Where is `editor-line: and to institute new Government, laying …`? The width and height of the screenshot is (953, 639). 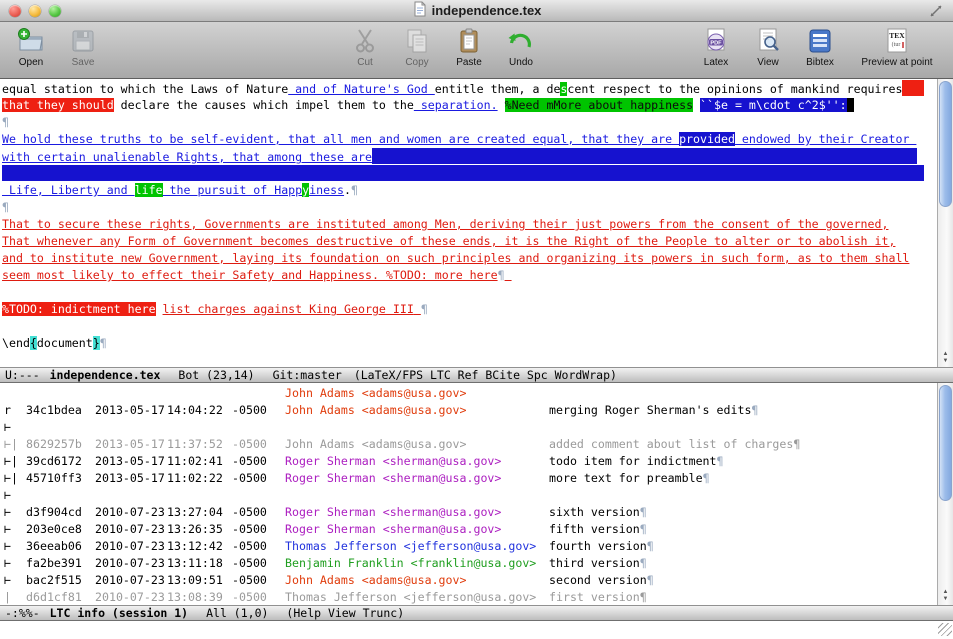
editor-line: and to institute new Government, laying … is located at coordinates (469, 258).